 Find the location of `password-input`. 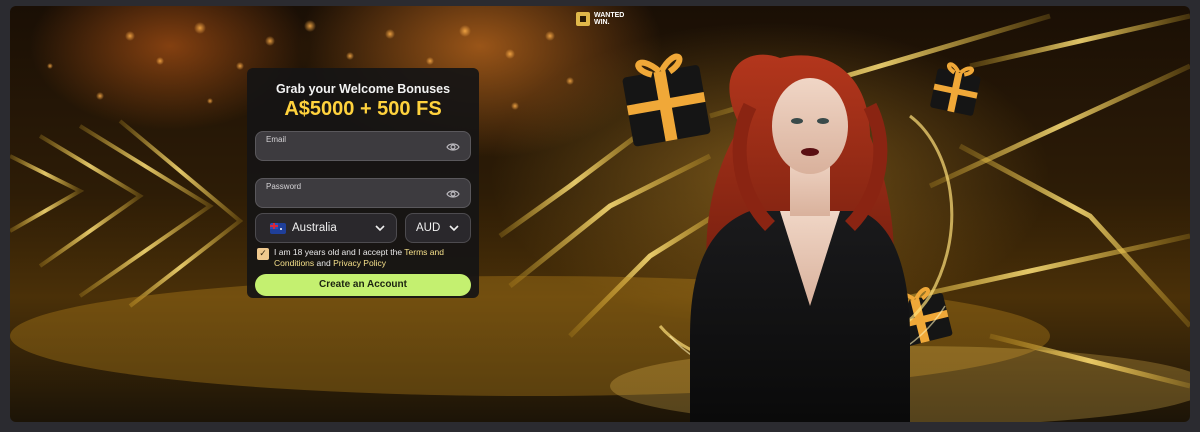

password-input is located at coordinates (351, 199).